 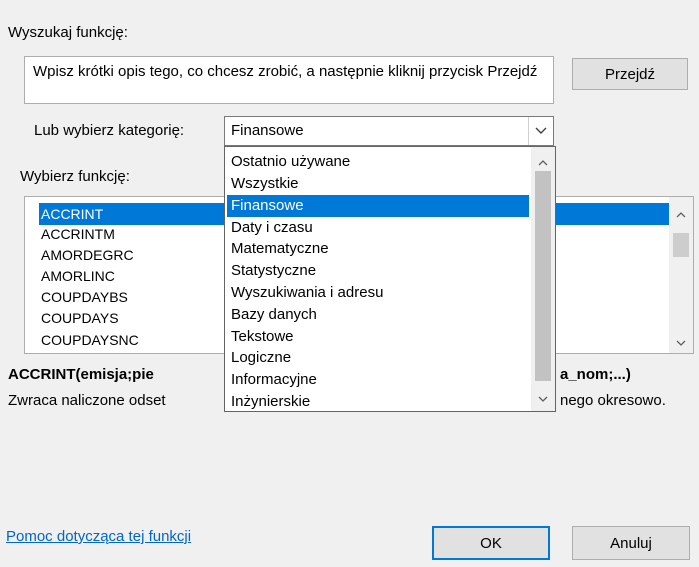 What do you see at coordinates (595, 374) in the screenshot?
I see `function-signature-end: a_nom;...)` at bounding box center [595, 374].